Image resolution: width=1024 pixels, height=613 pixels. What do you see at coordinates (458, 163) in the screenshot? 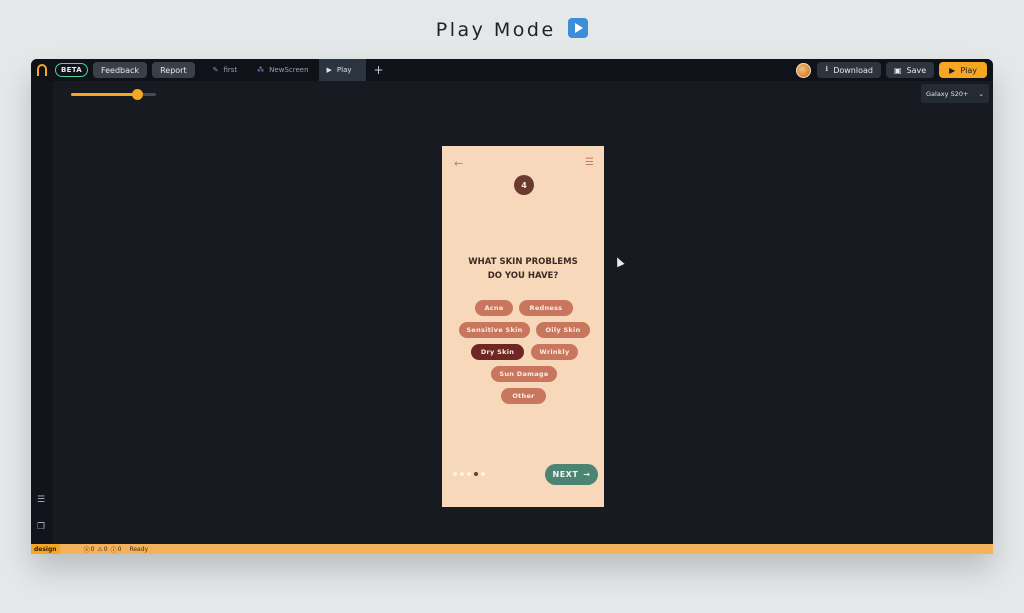
I see `back-arrow-icon: ←` at bounding box center [458, 163].